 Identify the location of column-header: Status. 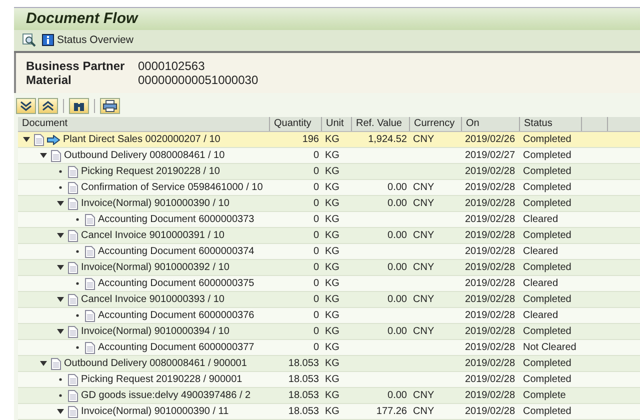
(551, 124).